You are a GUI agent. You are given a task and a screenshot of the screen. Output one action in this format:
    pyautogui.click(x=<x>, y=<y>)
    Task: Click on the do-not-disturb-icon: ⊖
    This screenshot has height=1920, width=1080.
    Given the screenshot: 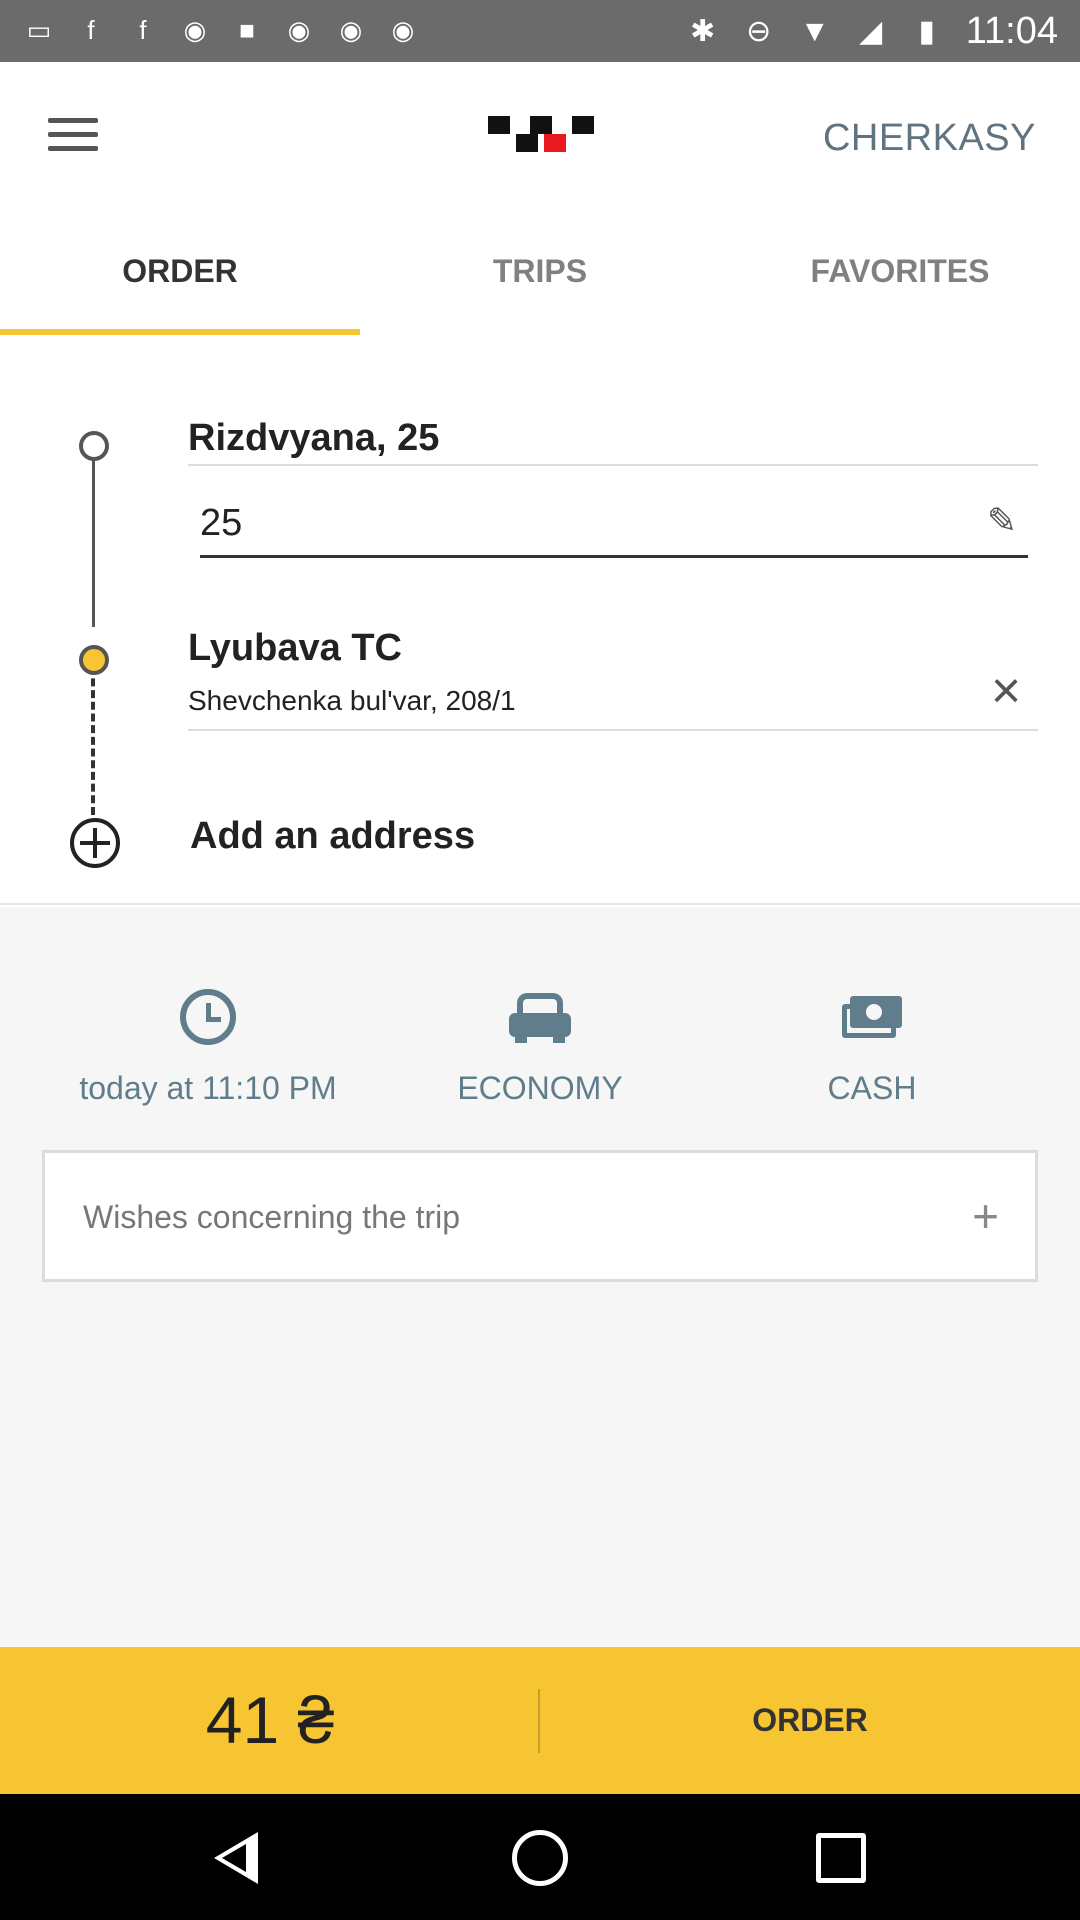 What is the action you would take?
    pyautogui.click(x=759, y=31)
    